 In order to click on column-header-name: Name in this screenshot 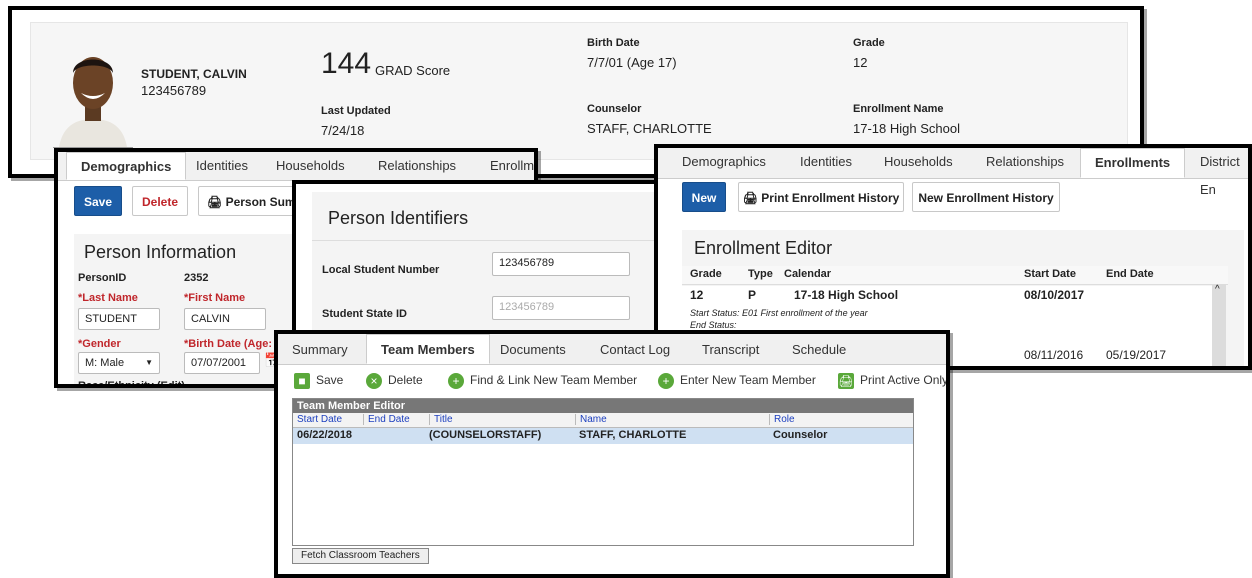, I will do `click(591, 419)`.